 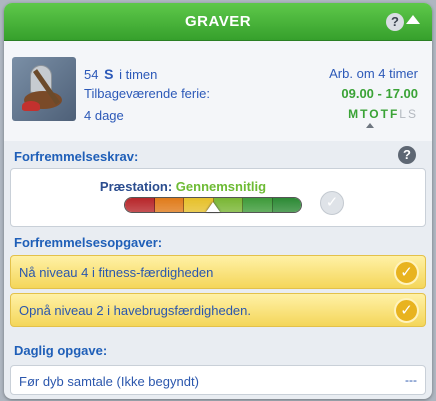 I want to click on workday-3: T, so click(x=385, y=114).